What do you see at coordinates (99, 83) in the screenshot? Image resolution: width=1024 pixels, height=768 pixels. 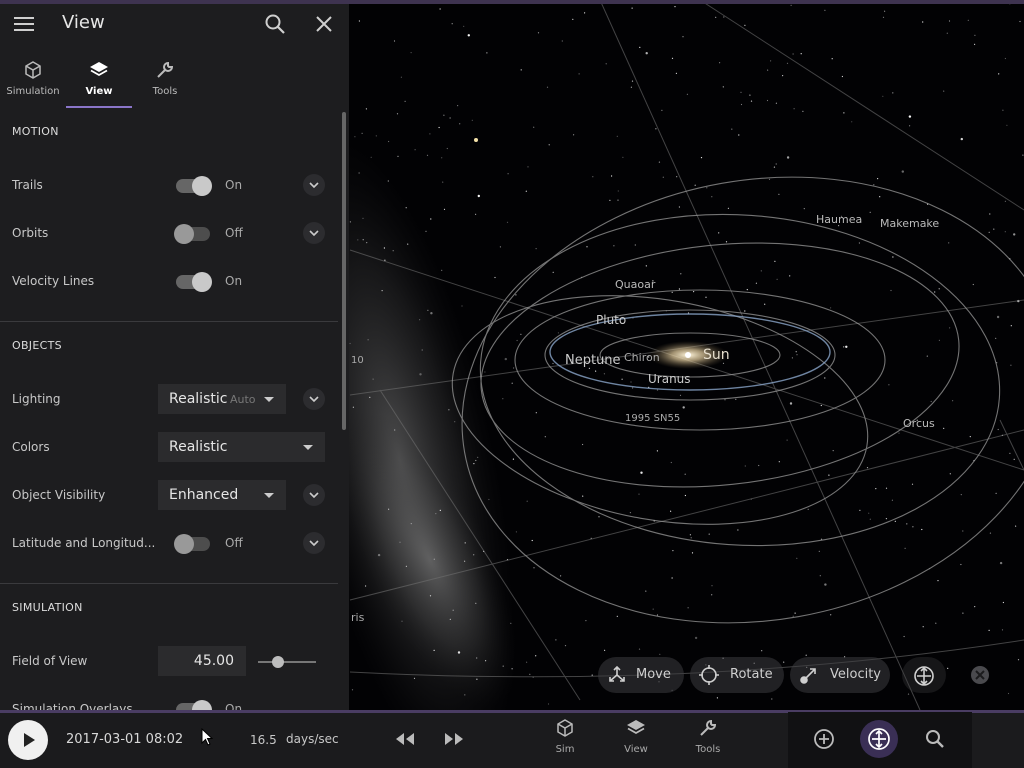 I see `tab-view: View` at bounding box center [99, 83].